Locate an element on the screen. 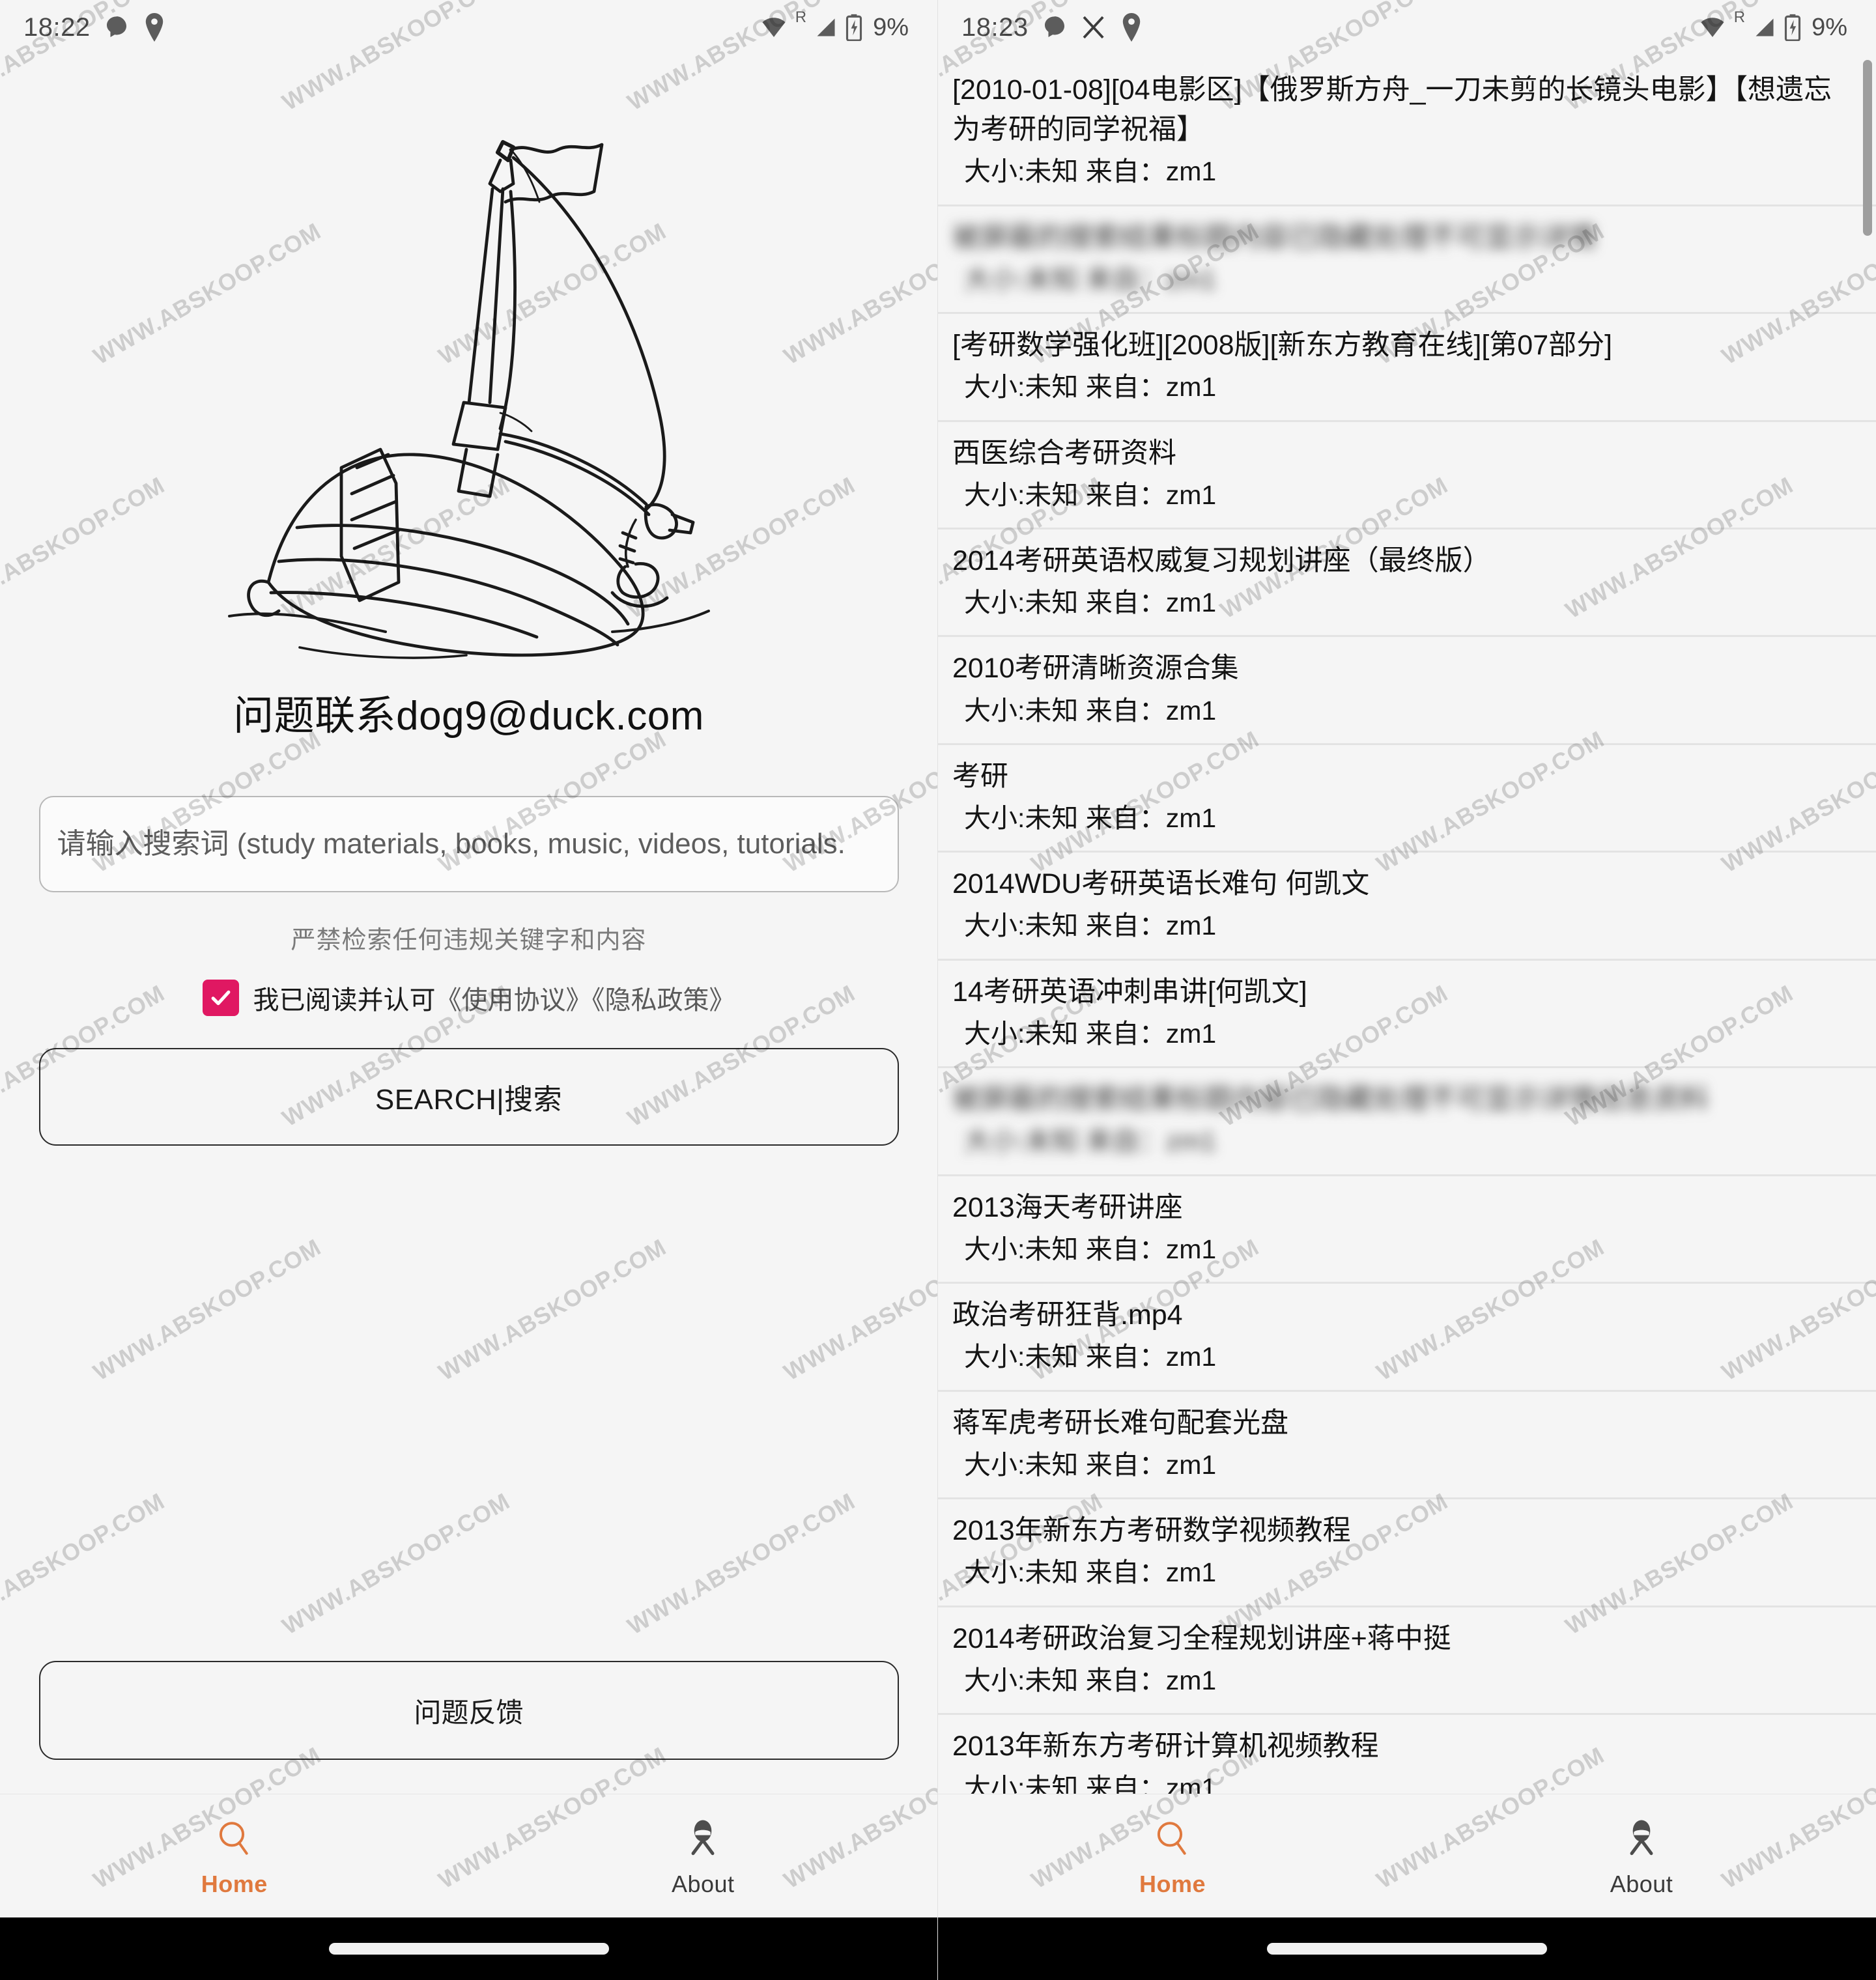 The height and width of the screenshot is (1980, 1876). gesture-bar-right is located at coordinates (1407, 1948).